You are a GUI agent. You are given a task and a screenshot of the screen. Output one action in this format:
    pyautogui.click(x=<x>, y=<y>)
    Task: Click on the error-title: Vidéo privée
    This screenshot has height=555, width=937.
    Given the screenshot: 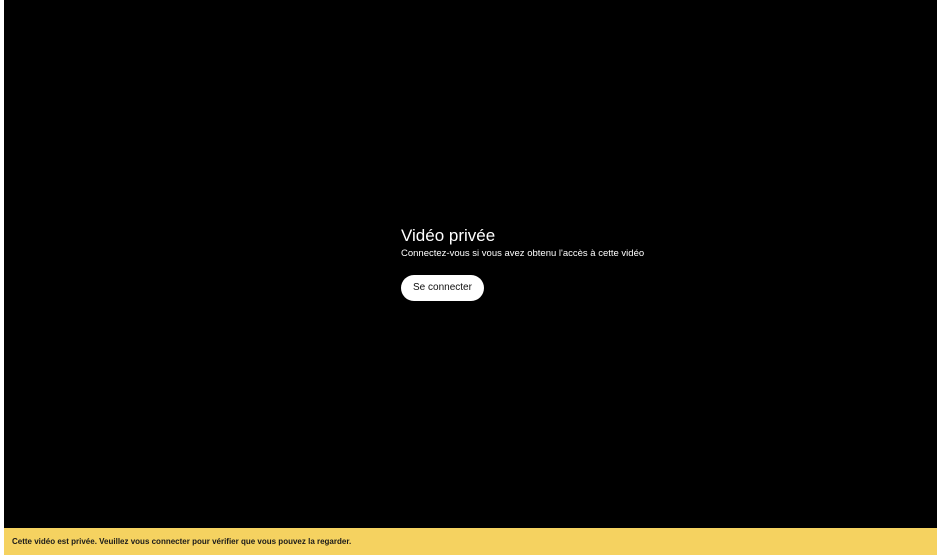 What is the action you would take?
    pyautogui.click(x=448, y=235)
    